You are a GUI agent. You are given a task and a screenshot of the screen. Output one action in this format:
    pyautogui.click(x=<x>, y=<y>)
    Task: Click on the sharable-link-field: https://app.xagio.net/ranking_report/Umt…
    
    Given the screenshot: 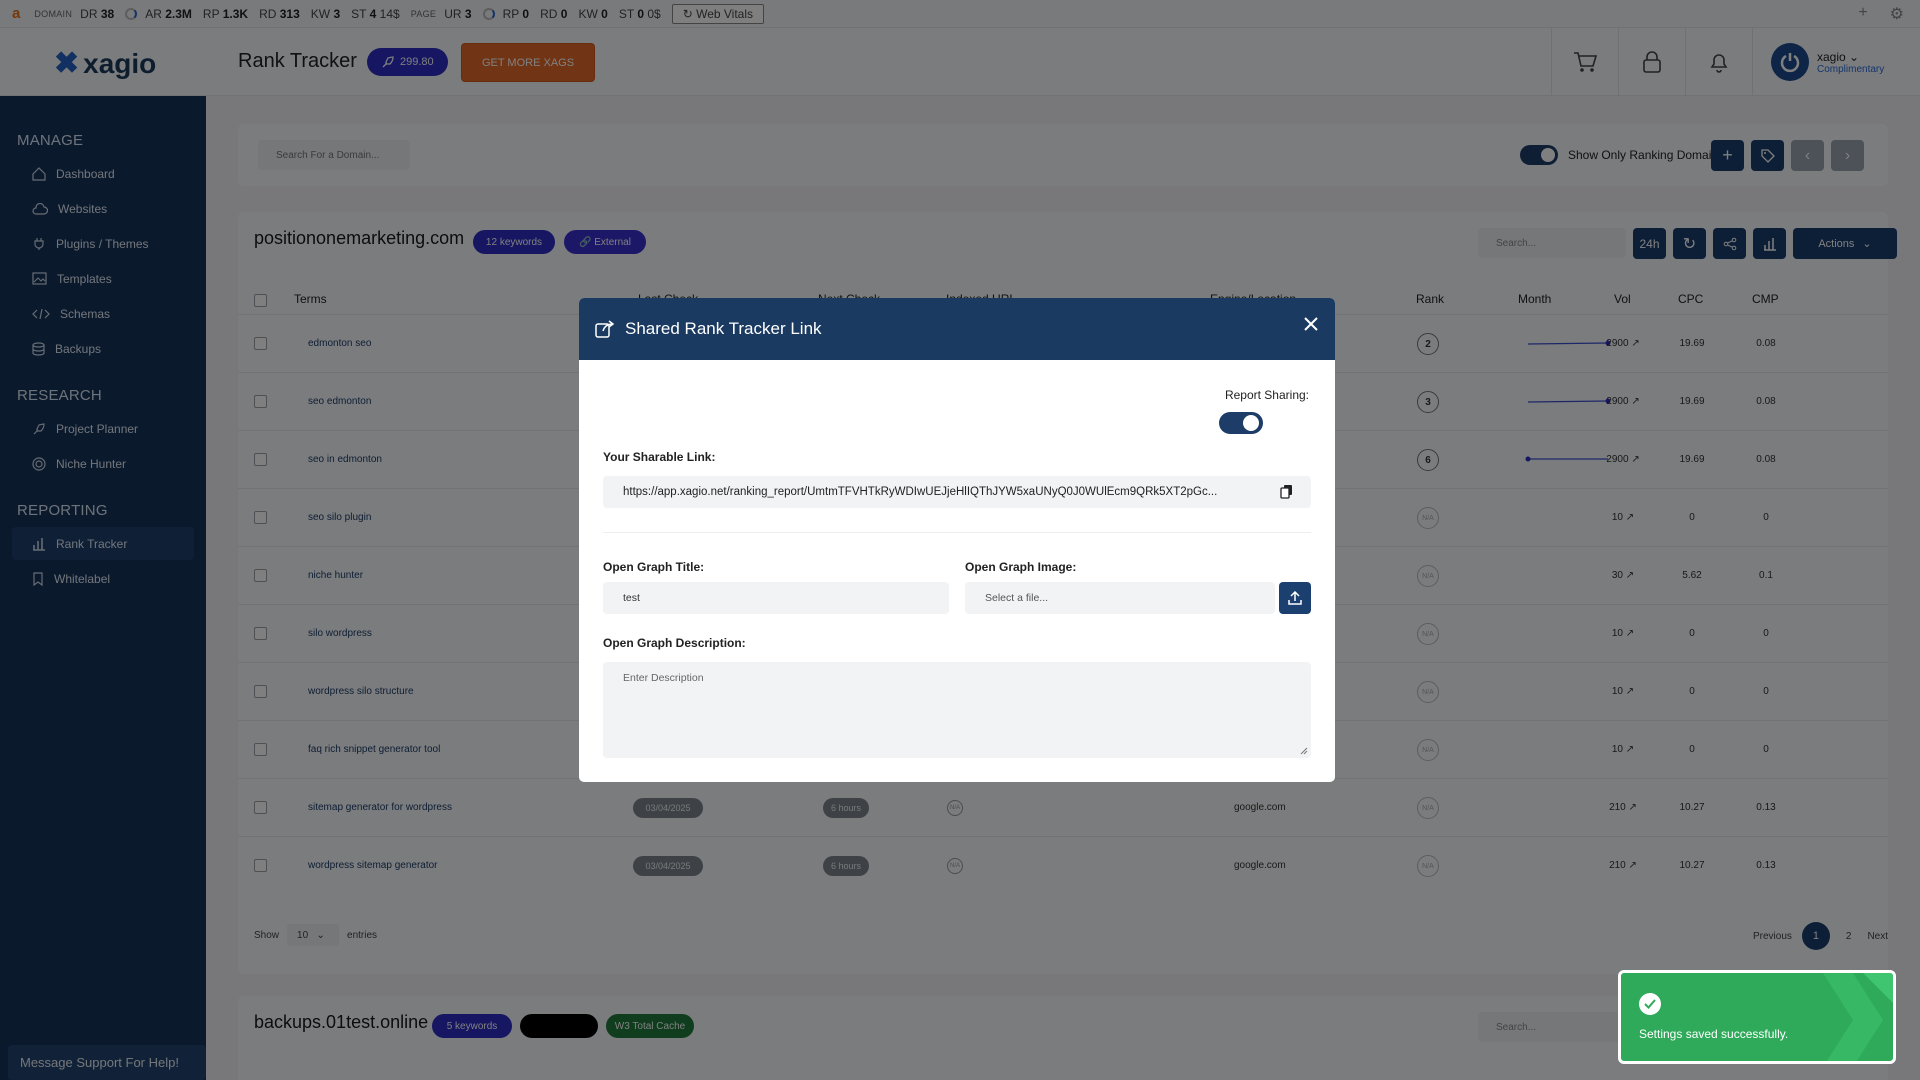 What is the action you would take?
    pyautogui.click(x=957, y=492)
    